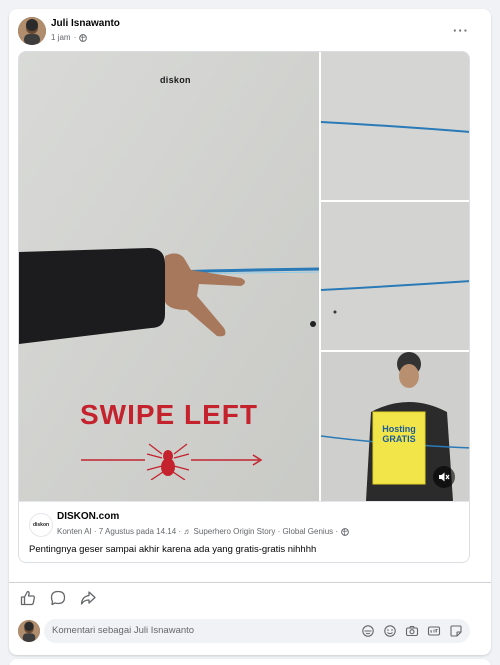 This screenshot has height=665, width=500. What do you see at coordinates (32, 31) in the screenshot?
I see `author-avatar` at bounding box center [32, 31].